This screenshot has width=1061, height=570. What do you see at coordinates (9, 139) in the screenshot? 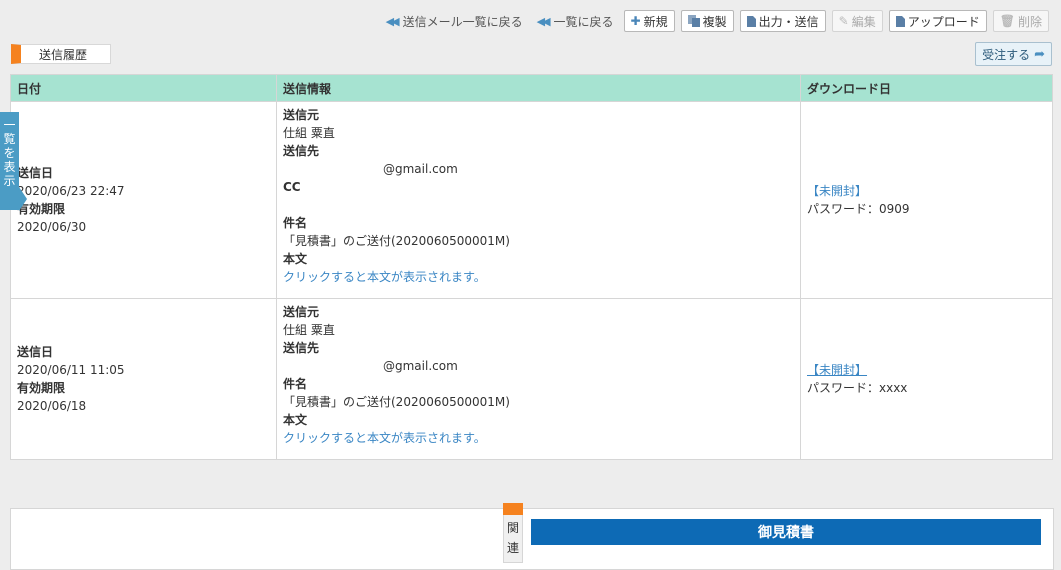
I see `side-tab-char: 覧` at bounding box center [9, 139].